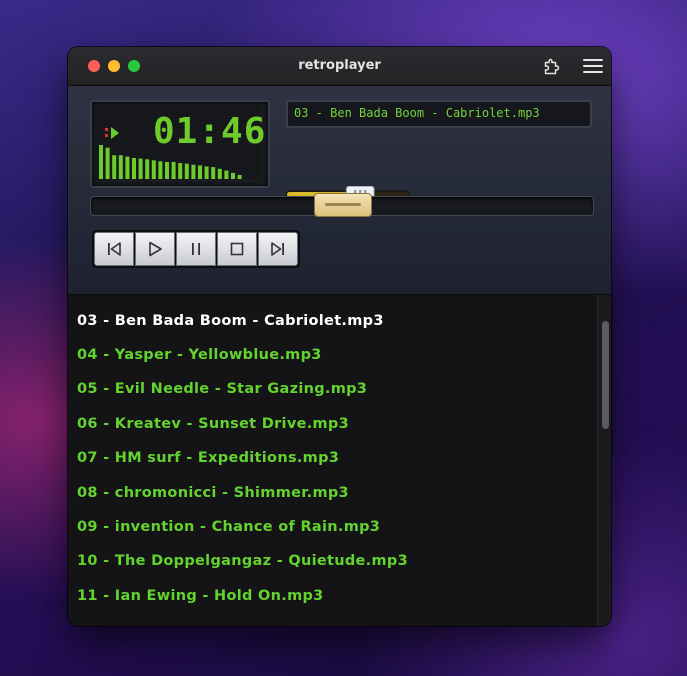  What do you see at coordinates (222, 389) in the screenshot?
I see `playlist-item: 05 - Evil Needle - Star Gazing.mp3` at bounding box center [222, 389].